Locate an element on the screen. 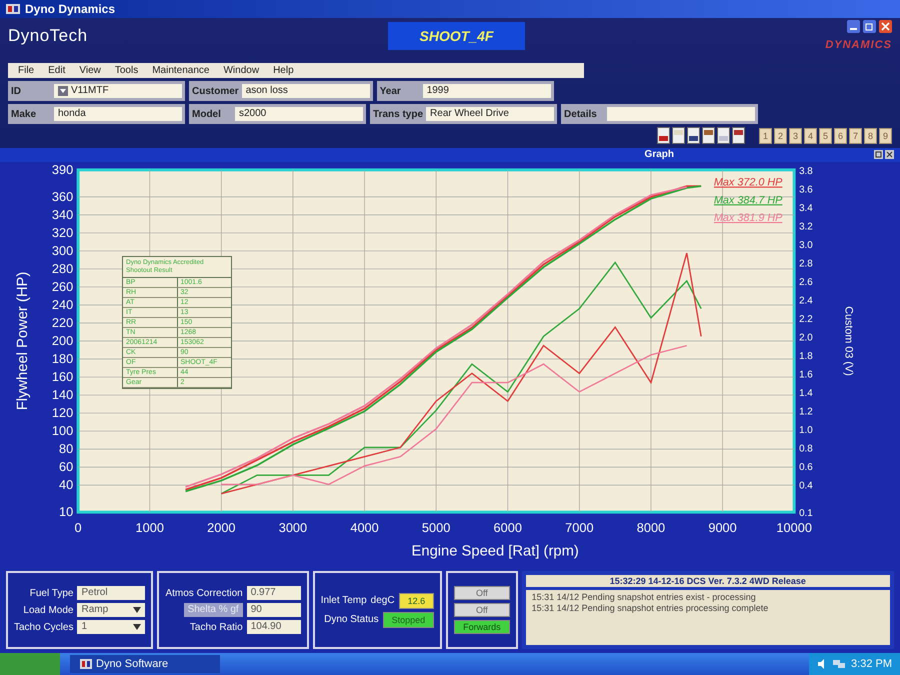 The height and width of the screenshot is (675, 900). y-tick-label: 180 is located at coordinates (63, 358).